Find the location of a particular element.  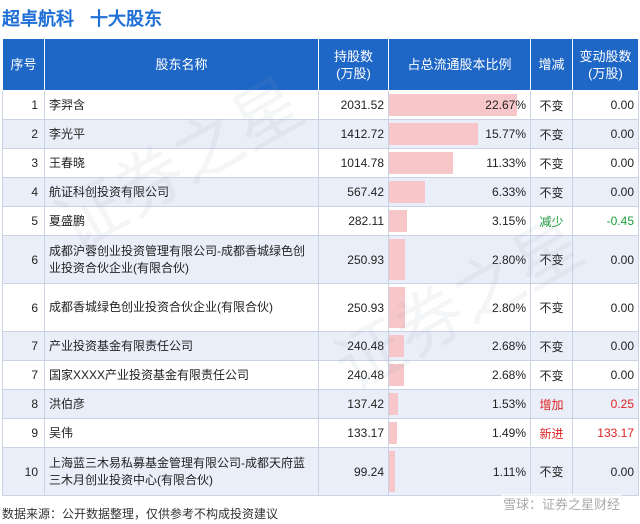

shareholder-name: 吴伟 is located at coordinates (181, 433).